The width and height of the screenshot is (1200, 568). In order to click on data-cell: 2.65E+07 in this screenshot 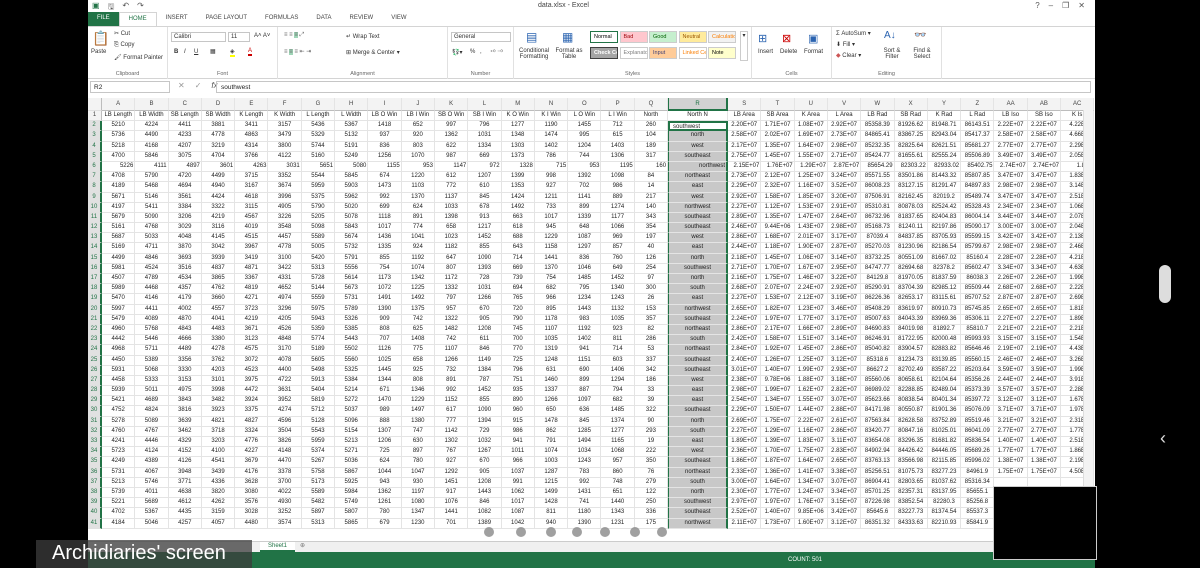, I will do `click(1044, 309)`.